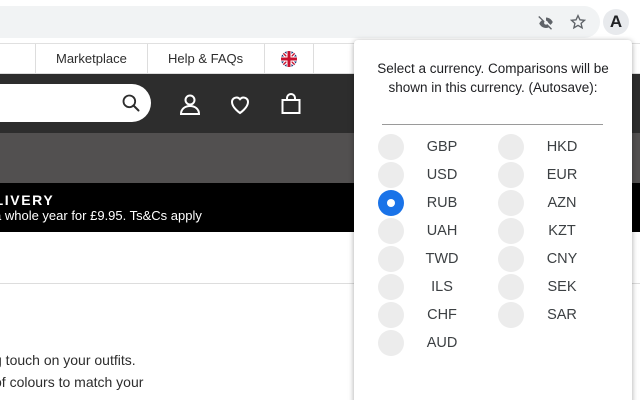  Describe the element at coordinates (546, 22) in the screenshot. I see `eye-slash-icon` at that location.